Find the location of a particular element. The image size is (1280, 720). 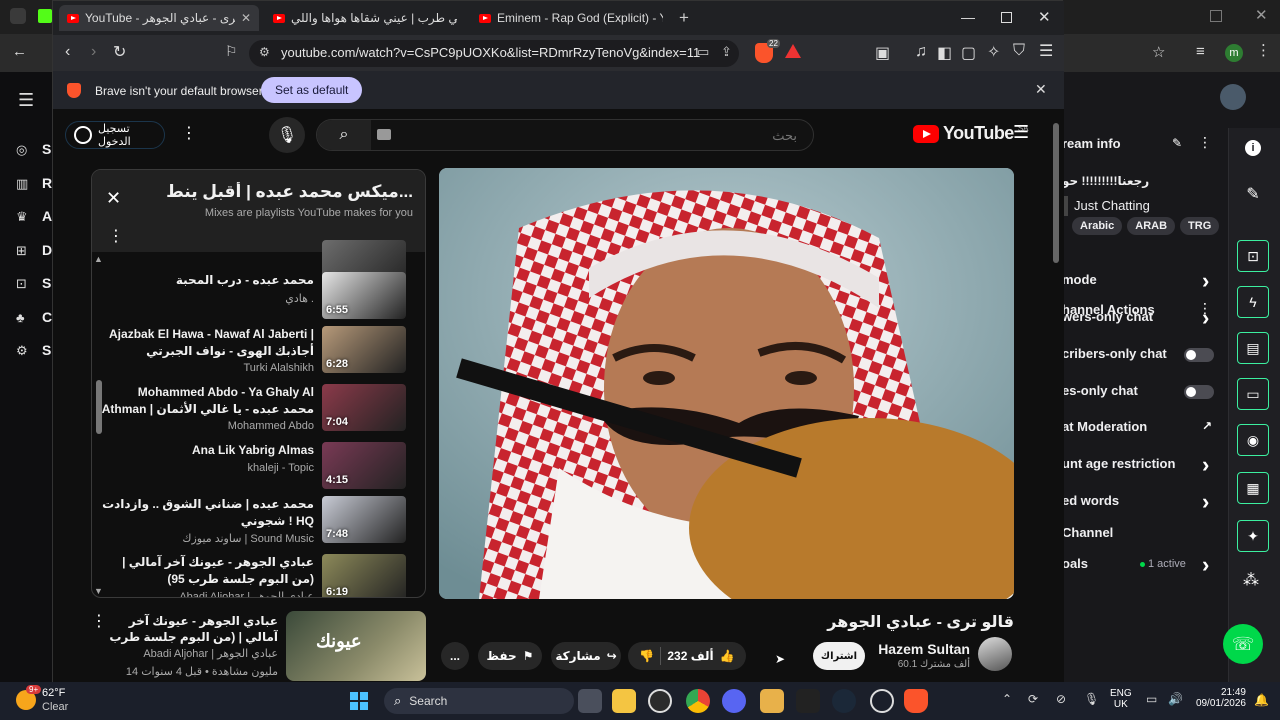

playlist-item-thumbnail: 6:28 is located at coordinates (364, 349).